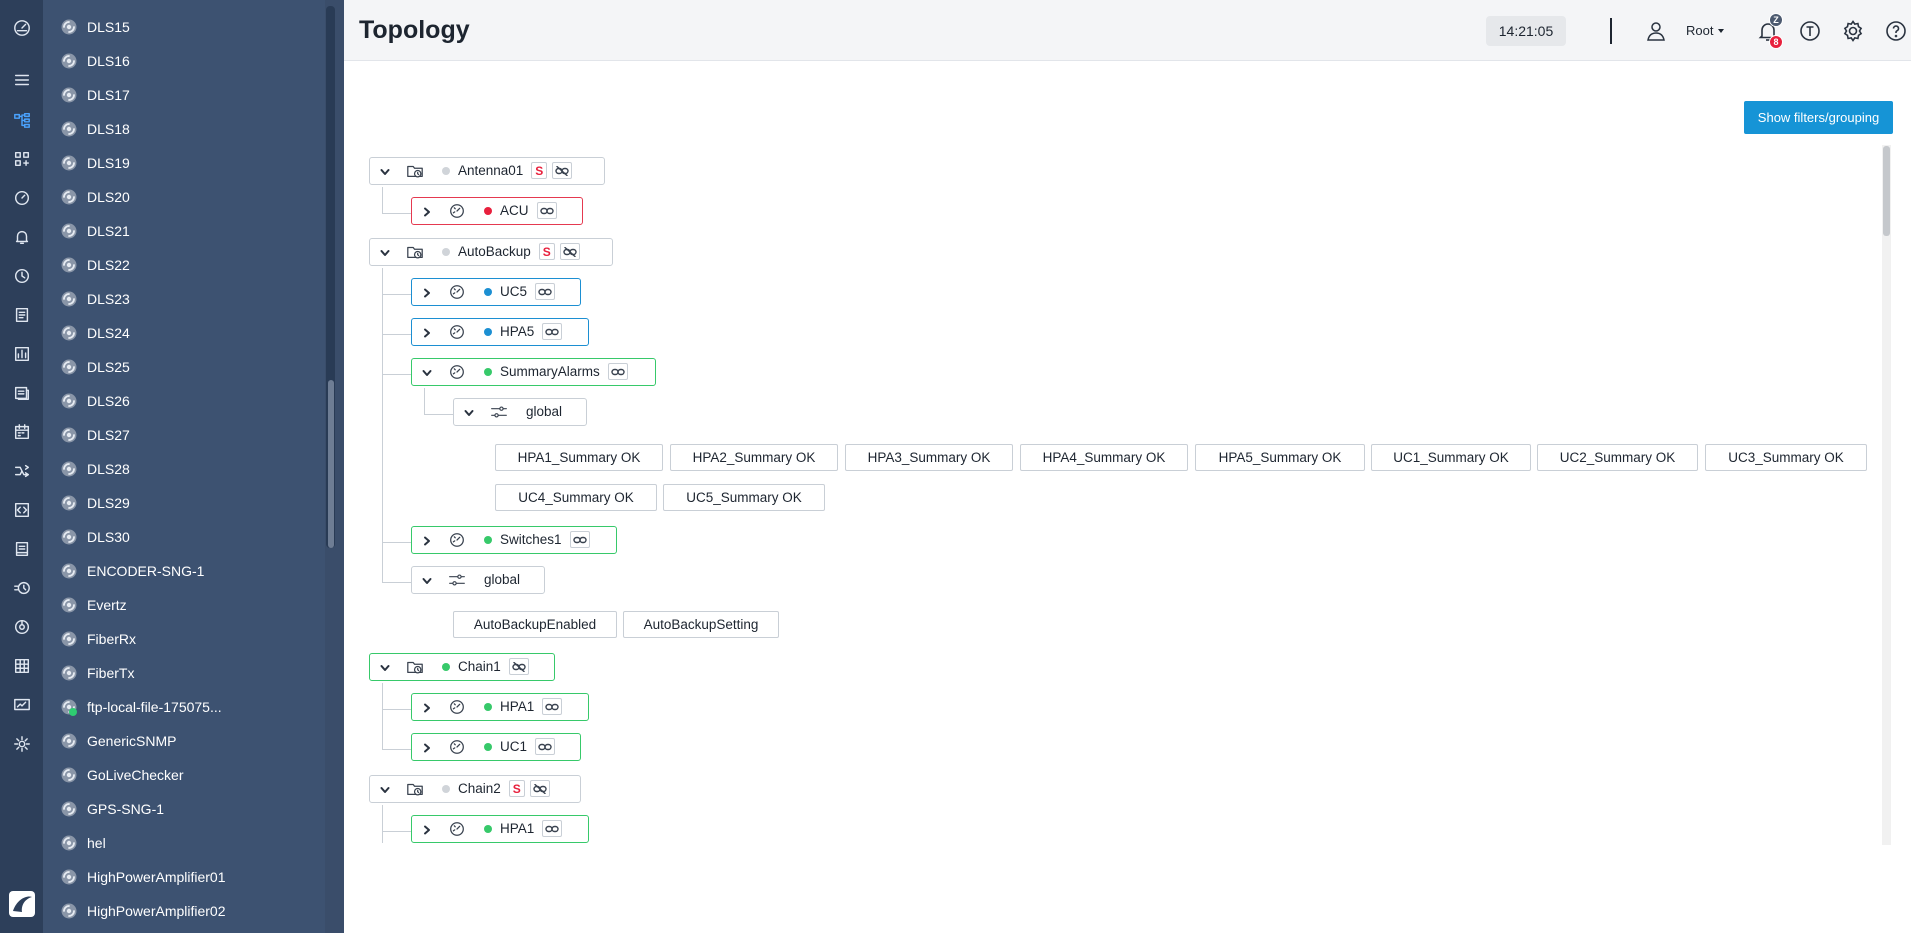  Describe the element at coordinates (21, 198) in the screenshot. I see `monitor-gauge-icon` at that location.